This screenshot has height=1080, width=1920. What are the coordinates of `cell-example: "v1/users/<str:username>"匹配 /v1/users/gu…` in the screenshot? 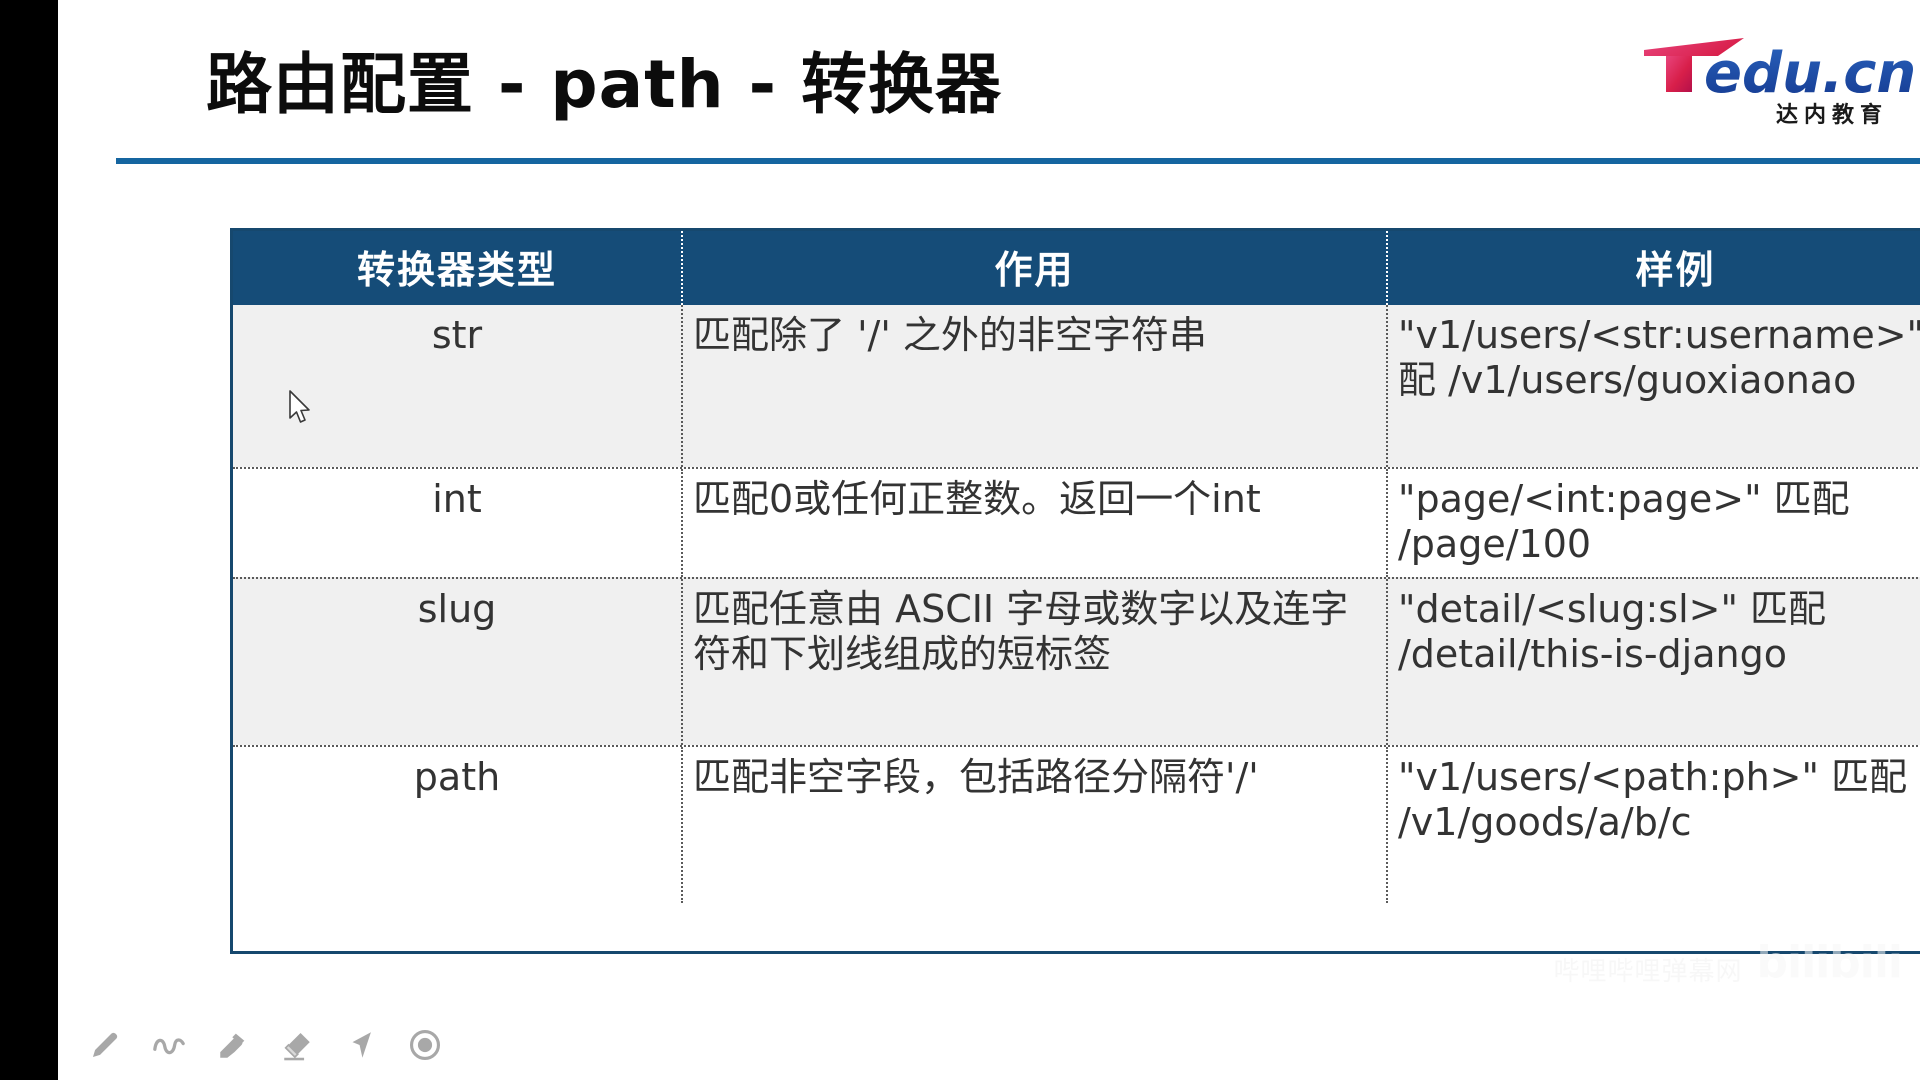 It's located at (1659, 357).